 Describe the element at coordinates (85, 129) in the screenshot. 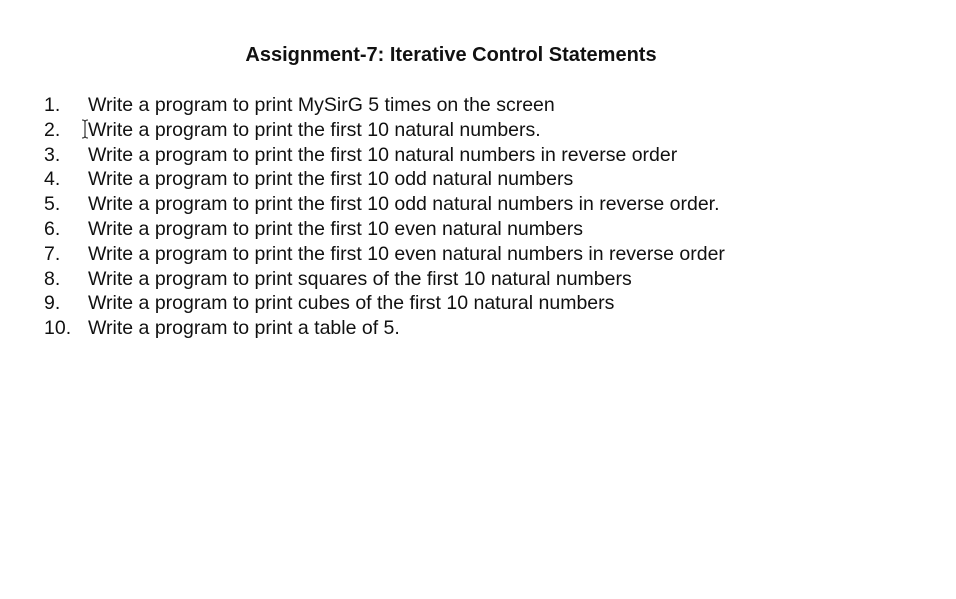

I see `text-cursor-icon` at that location.